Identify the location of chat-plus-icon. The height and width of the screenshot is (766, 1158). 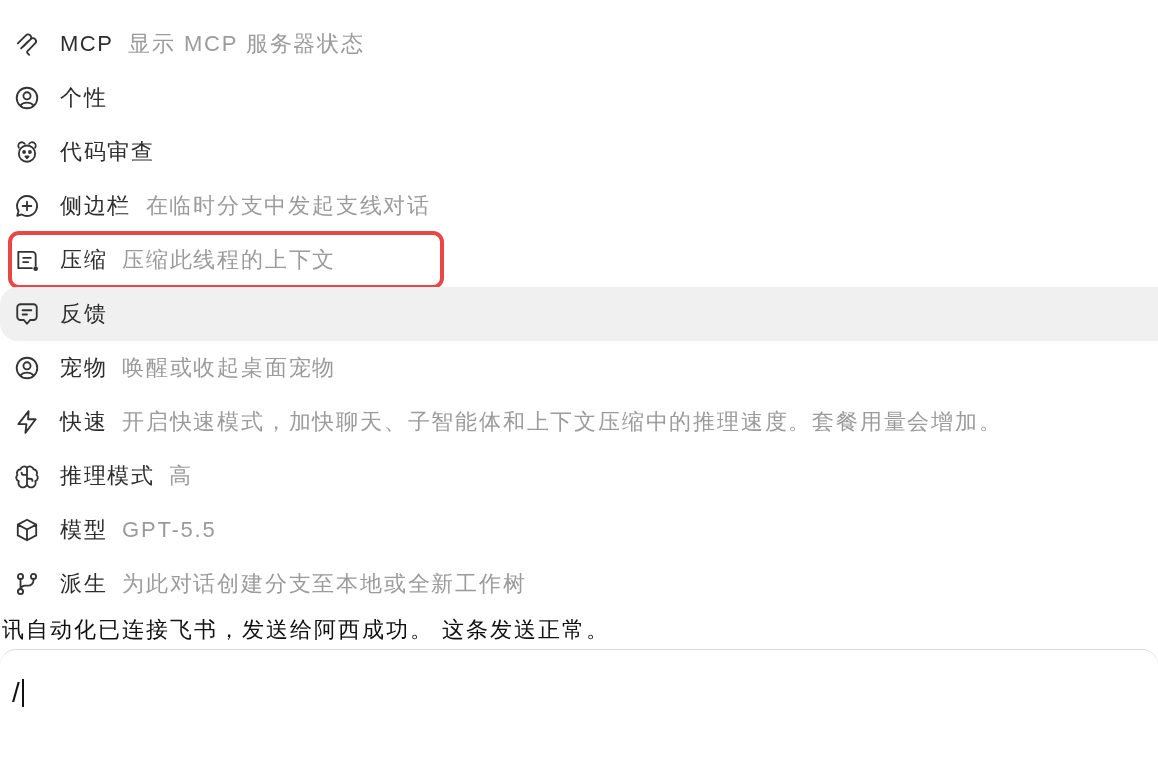
(27, 206).